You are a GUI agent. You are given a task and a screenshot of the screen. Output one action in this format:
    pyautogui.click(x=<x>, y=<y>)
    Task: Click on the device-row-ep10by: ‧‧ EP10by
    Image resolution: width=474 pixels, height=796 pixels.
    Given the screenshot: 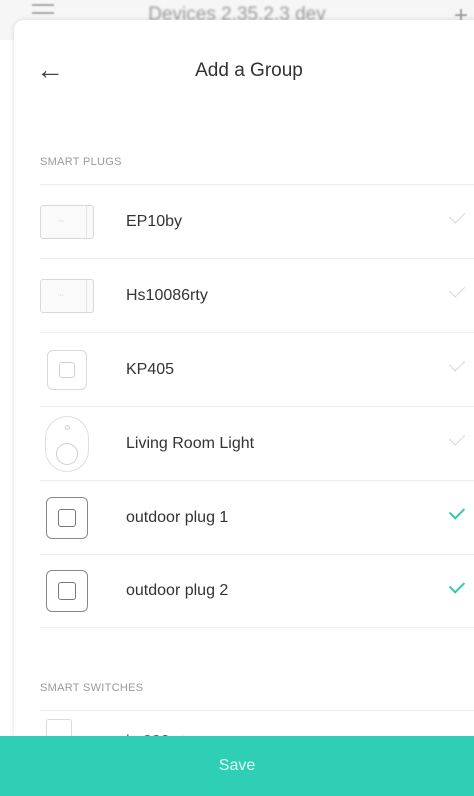 What is the action you would take?
    pyautogui.click(x=257, y=221)
    